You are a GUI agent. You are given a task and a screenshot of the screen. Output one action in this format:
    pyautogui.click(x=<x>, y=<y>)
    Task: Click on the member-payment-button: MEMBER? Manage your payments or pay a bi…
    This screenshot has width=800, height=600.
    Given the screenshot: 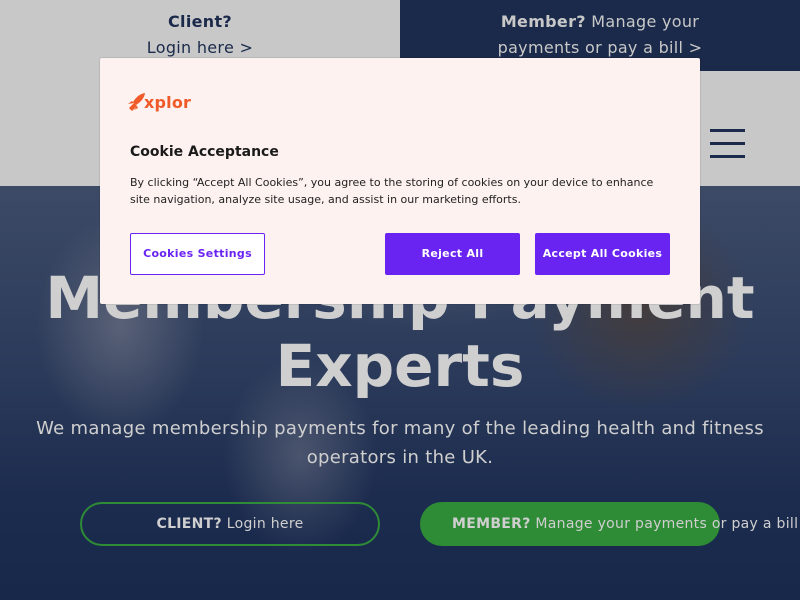 What is the action you would take?
    pyautogui.click(x=609, y=524)
    